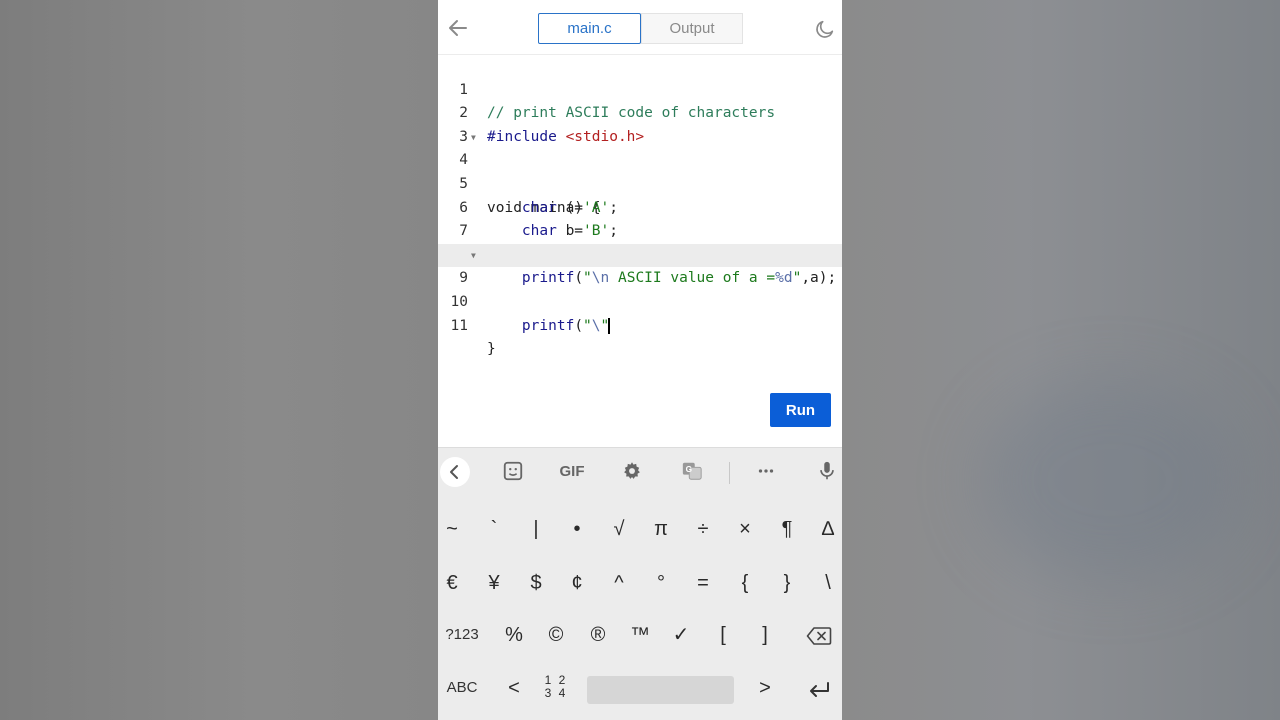  I want to click on key-right-bracket: ], so click(765, 635).